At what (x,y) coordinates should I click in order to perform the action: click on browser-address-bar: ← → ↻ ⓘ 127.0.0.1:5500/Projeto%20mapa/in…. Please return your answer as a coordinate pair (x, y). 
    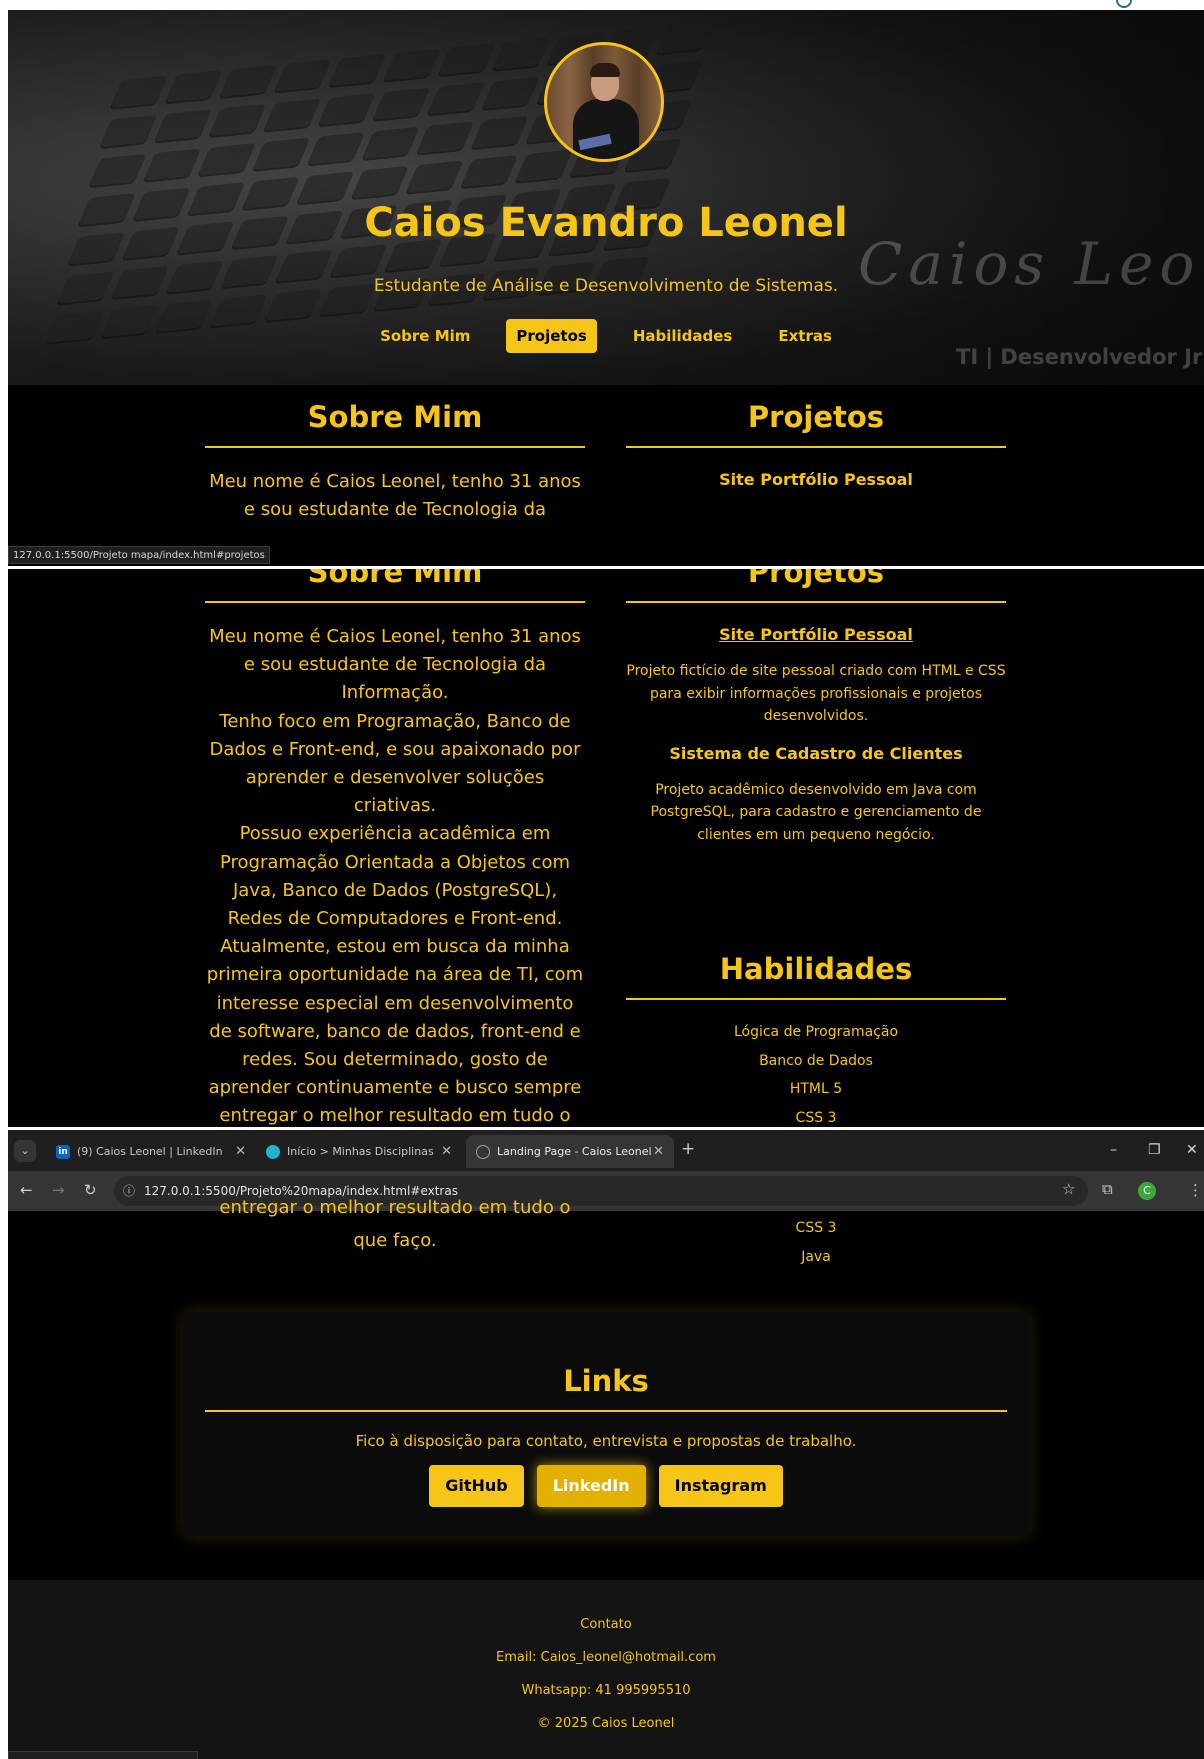
    Looking at the image, I should click on (606, 1191).